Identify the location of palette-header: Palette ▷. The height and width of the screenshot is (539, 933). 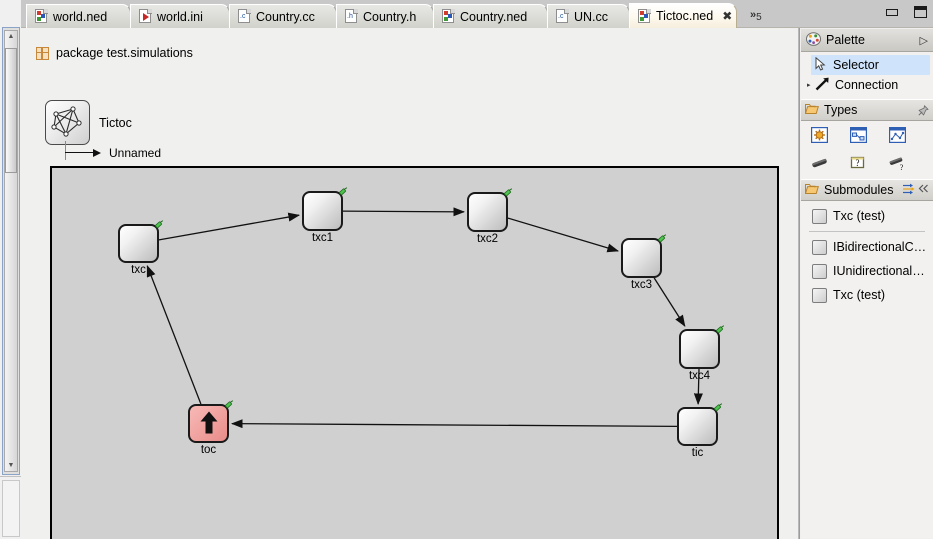
(867, 40).